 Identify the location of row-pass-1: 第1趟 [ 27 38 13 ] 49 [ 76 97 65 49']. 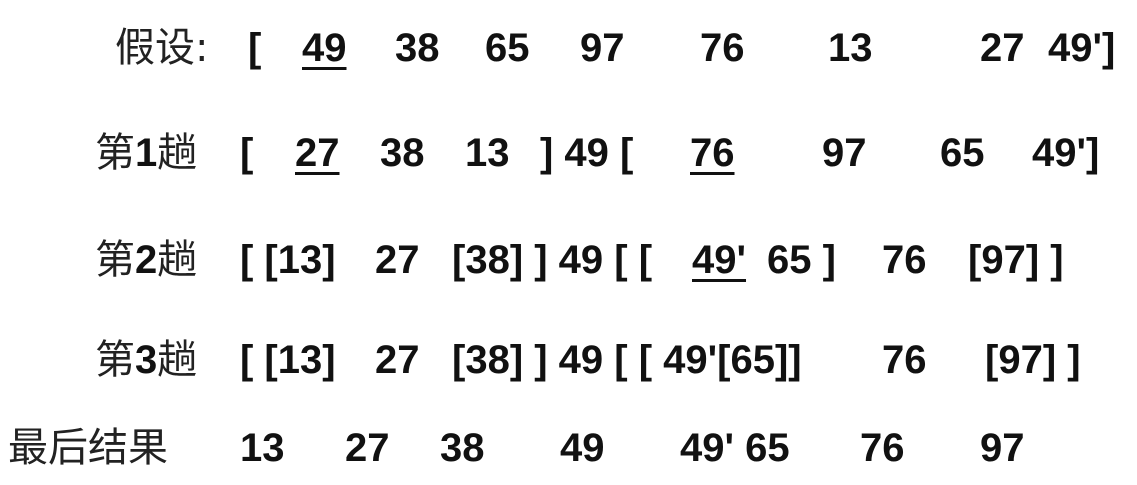
(568, 153).